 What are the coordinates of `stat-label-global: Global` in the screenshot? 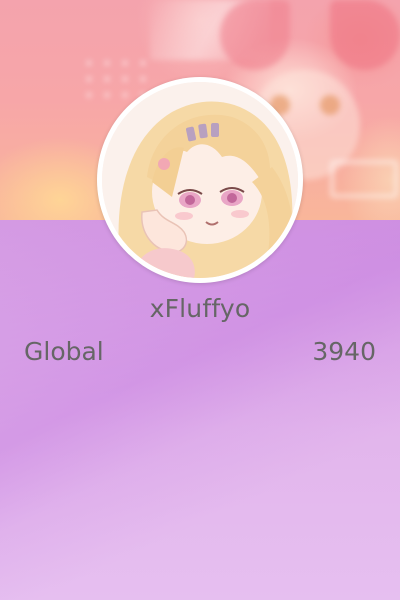 It's located at (64, 351).